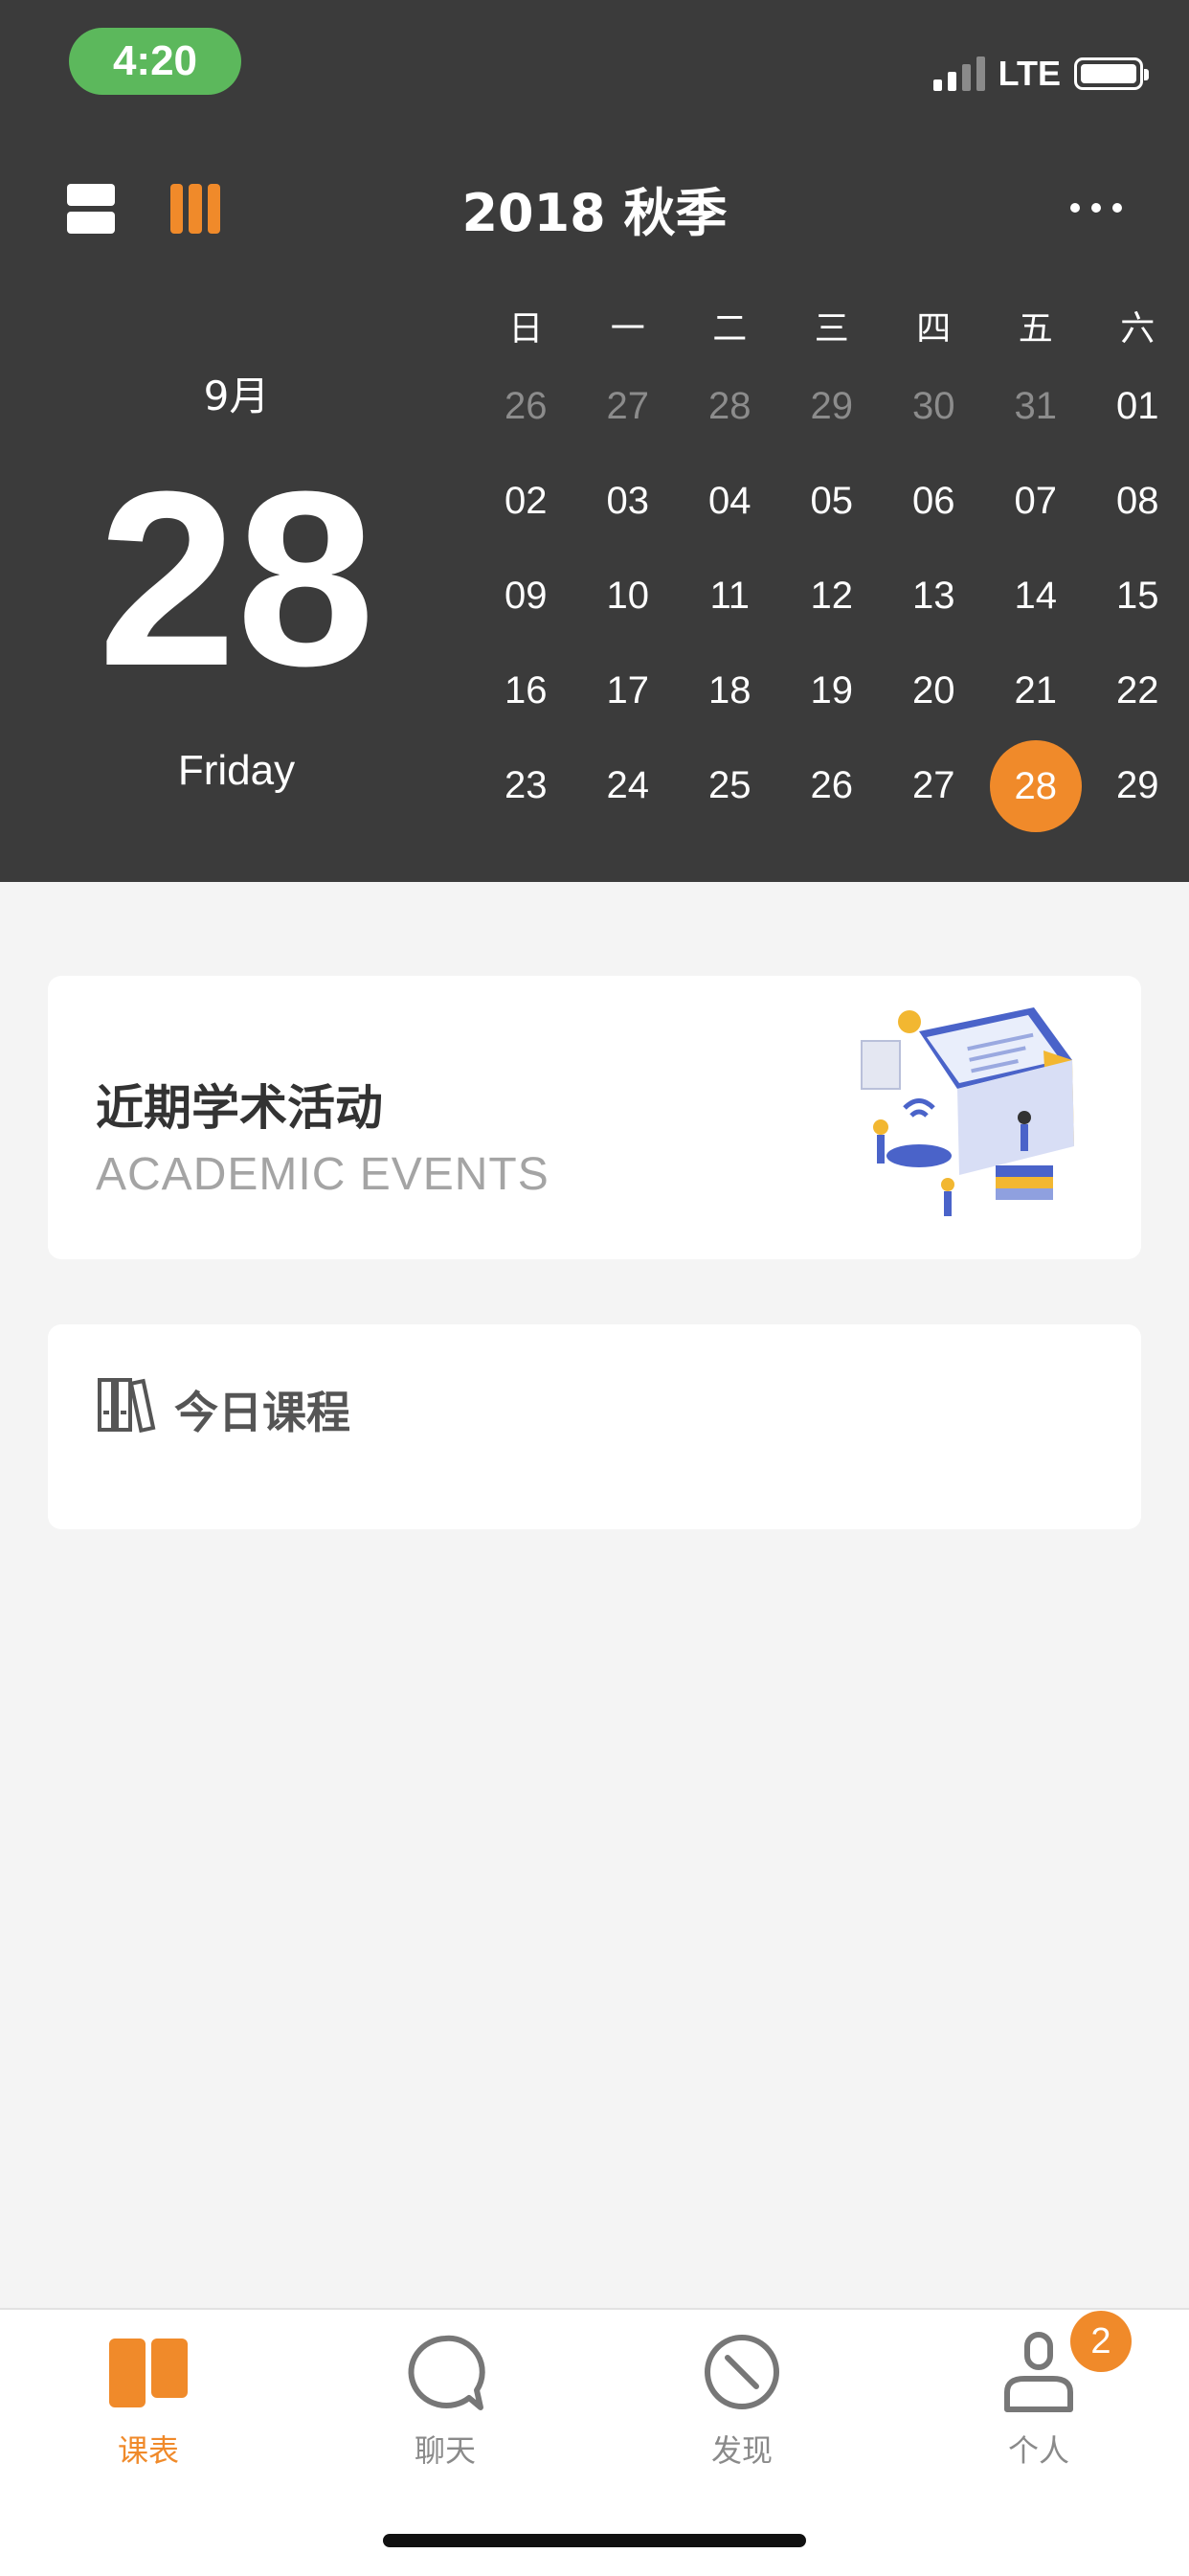  I want to click on calendar-day: 24, so click(628, 785).